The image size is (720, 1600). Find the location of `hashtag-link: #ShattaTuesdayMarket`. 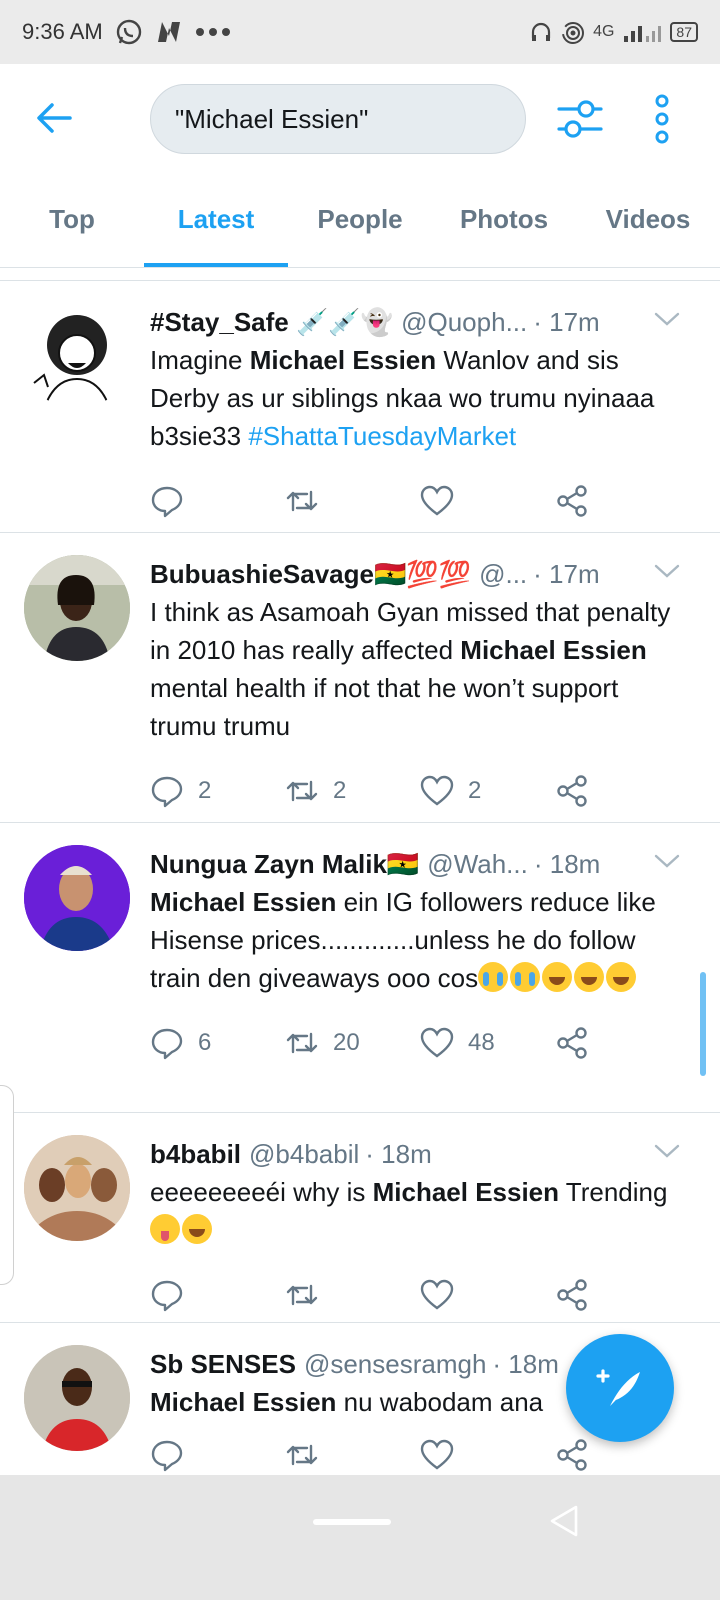

hashtag-link: #ShattaTuesdayMarket is located at coordinates (382, 436).